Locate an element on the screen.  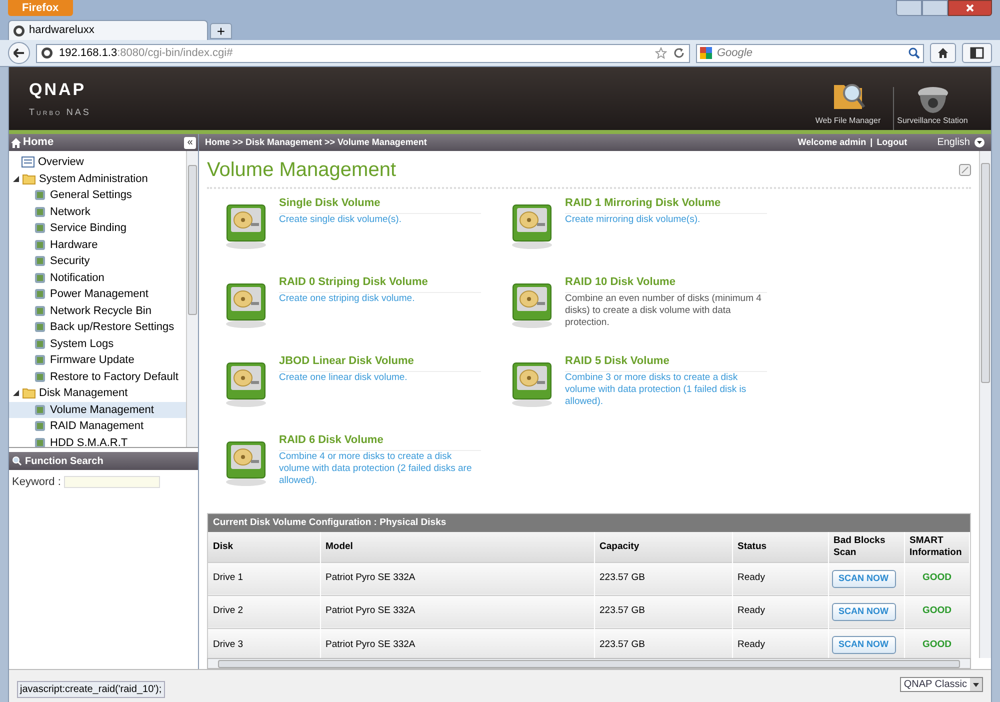
star-icon is located at coordinates (661, 53).